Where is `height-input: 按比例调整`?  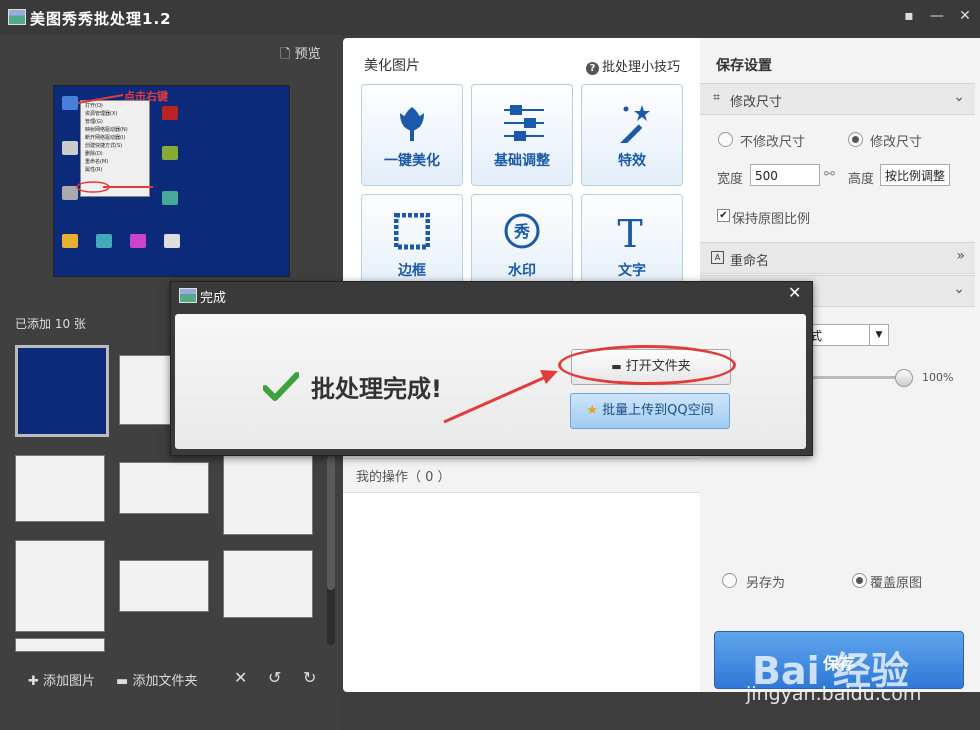 height-input: 按比例调整 is located at coordinates (915, 175).